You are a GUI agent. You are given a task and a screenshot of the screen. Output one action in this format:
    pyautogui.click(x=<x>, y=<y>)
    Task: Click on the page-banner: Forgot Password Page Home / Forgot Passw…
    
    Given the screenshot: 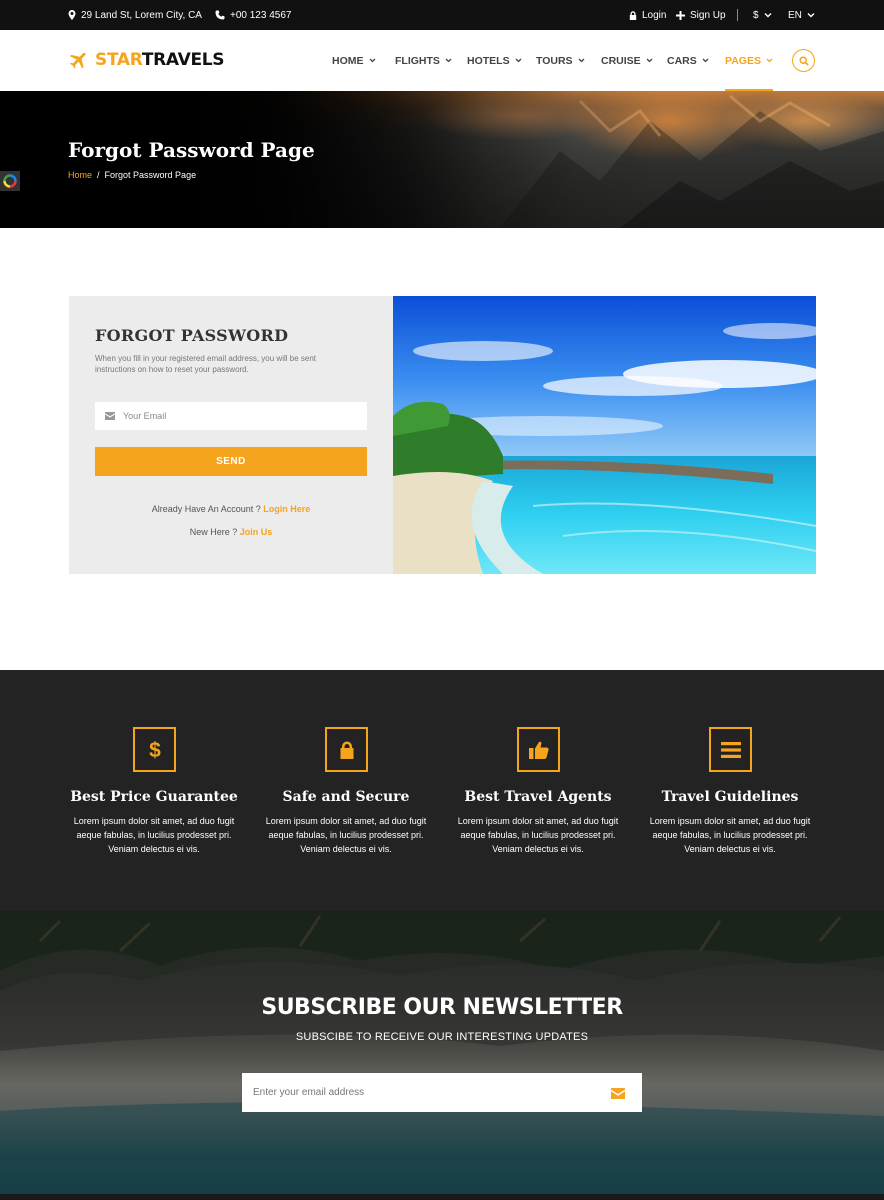 What is the action you would take?
    pyautogui.click(x=442, y=159)
    